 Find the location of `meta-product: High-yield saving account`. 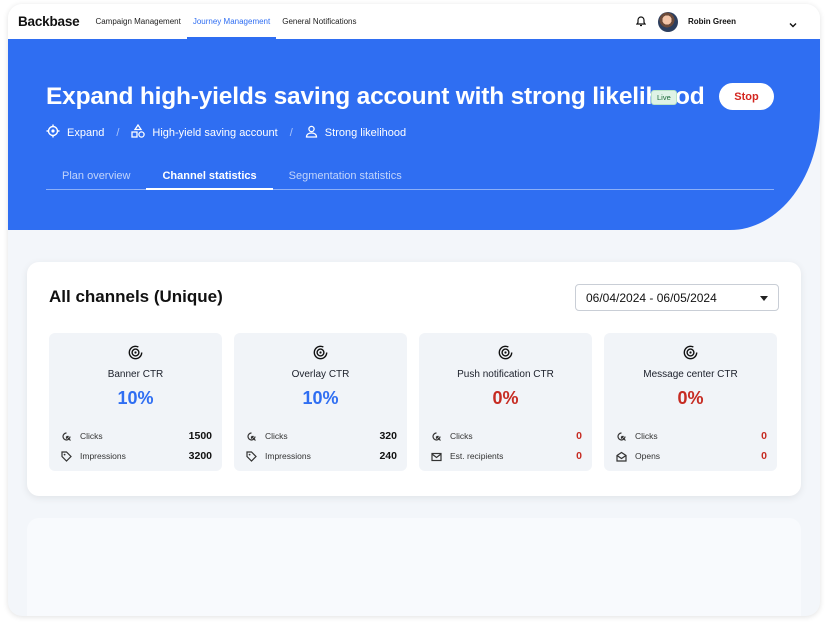

meta-product: High-yield saving account is located at coordinates (204, 132).